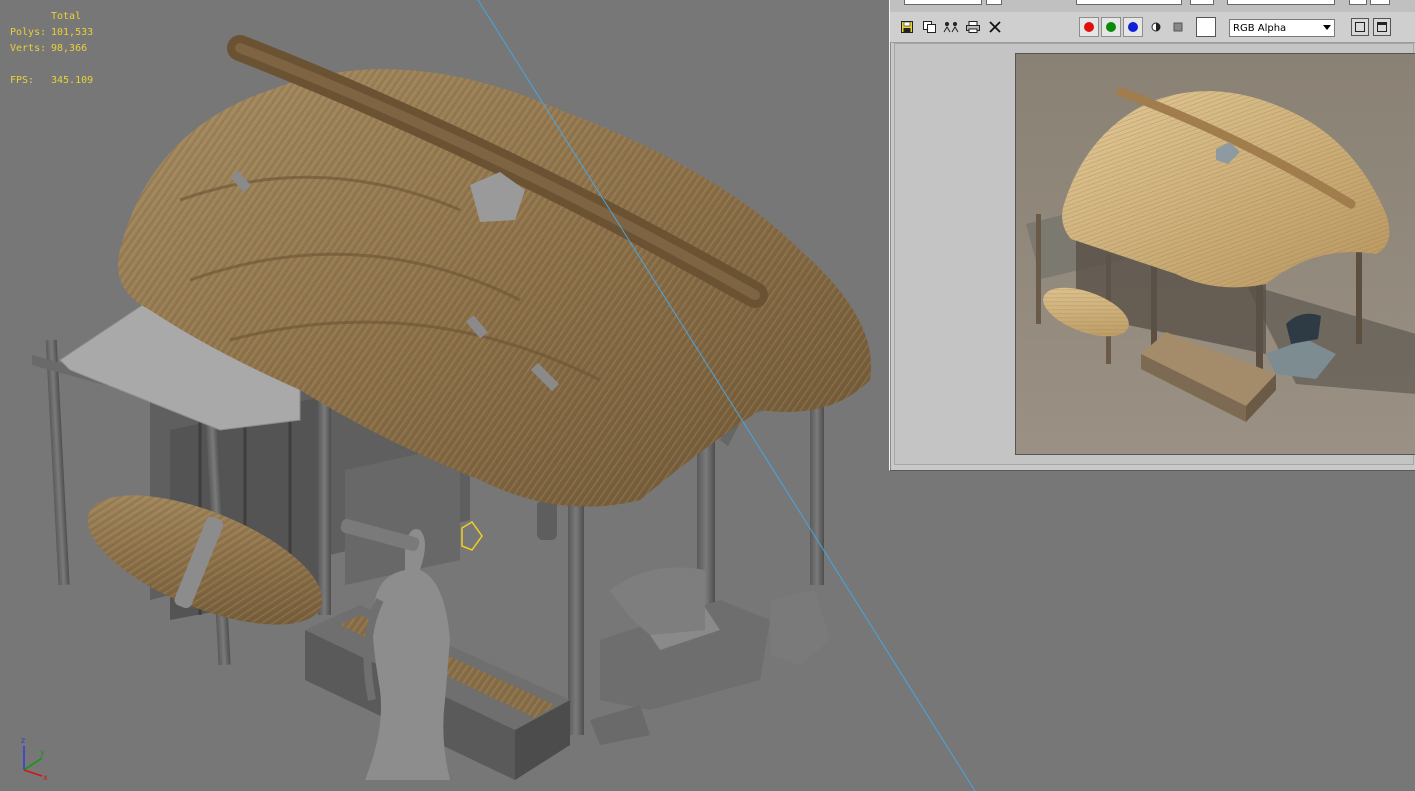 The image size is (1415, 791). I want to click on fps-label: FPS:, so click(22, 80).